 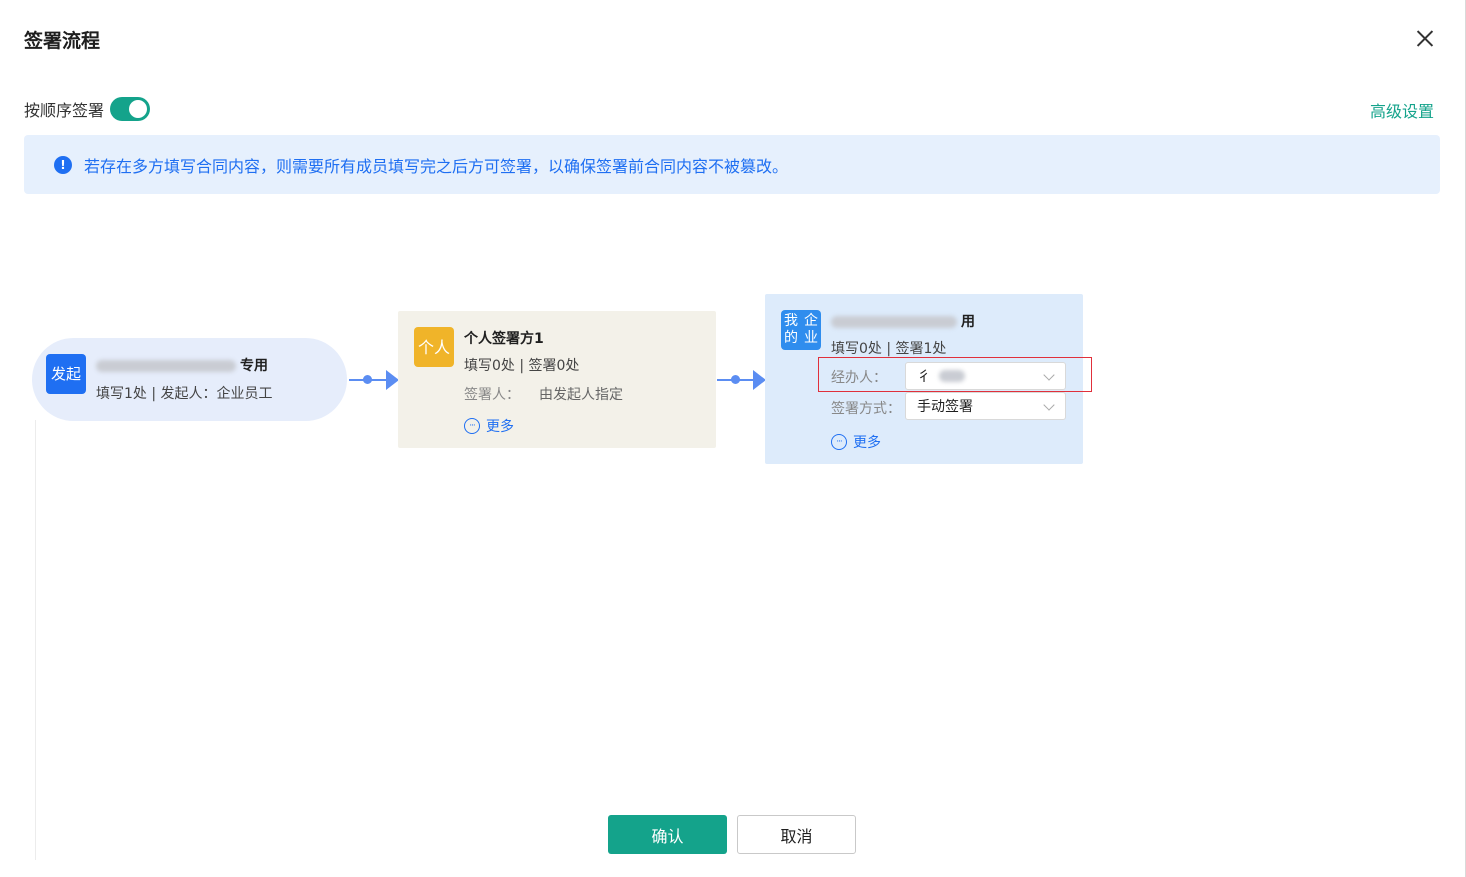 I want to click on sequential-signing-row: 按顺序签署, so click(x=87, y=109).